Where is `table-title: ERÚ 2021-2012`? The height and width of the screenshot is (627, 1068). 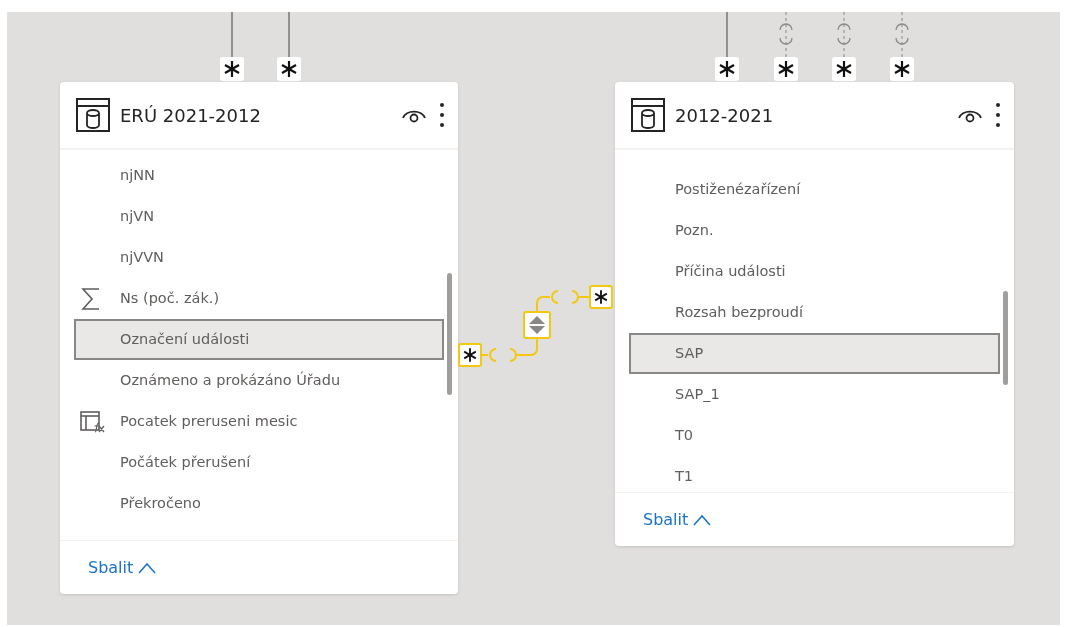
table-title: ERÚ 2021-2012 is located at coordinates (191, 115).